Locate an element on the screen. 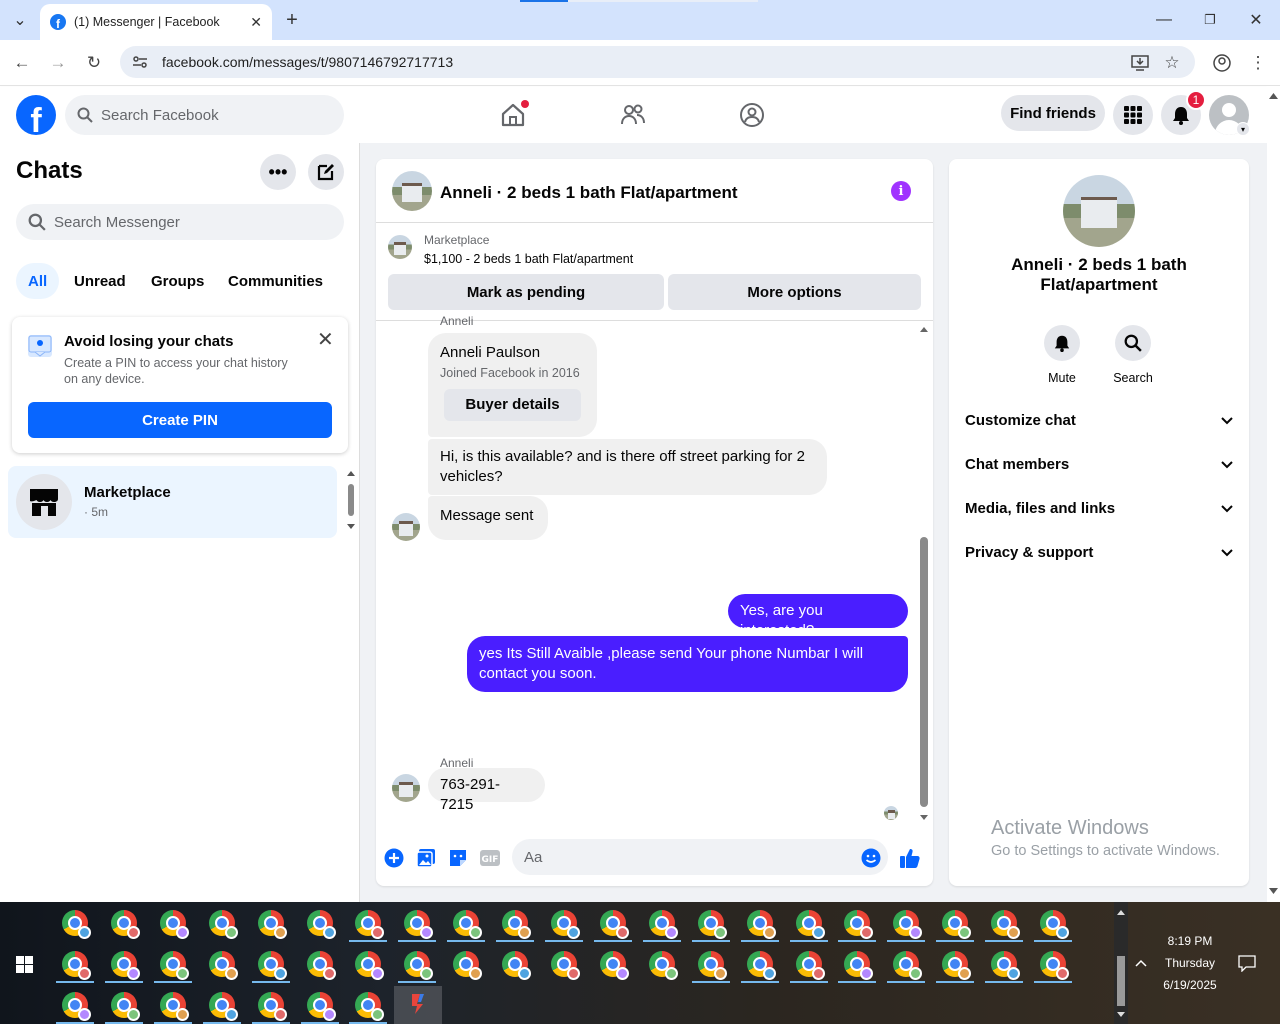 The height and width of the screenshot is (1029, 1280). photo-gallery-icon is located at coordinates (426, 858).